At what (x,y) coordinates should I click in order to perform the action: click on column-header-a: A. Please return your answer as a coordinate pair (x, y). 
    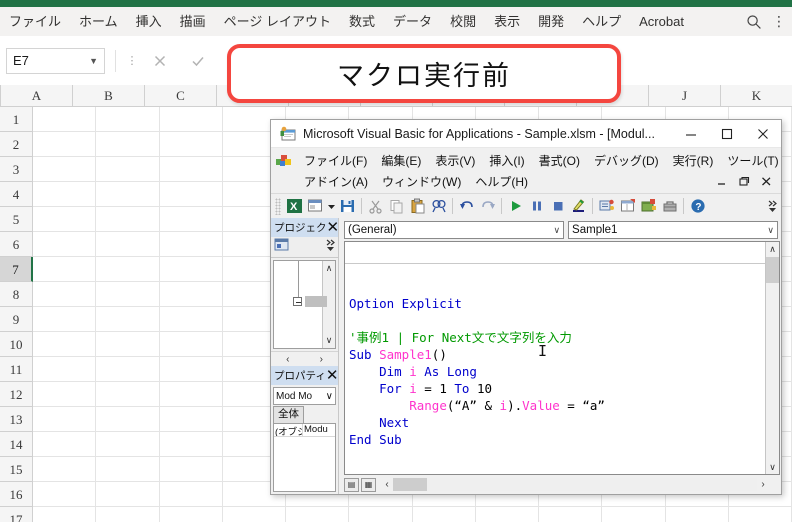
    Looking at the image, I should click on (37, 96).